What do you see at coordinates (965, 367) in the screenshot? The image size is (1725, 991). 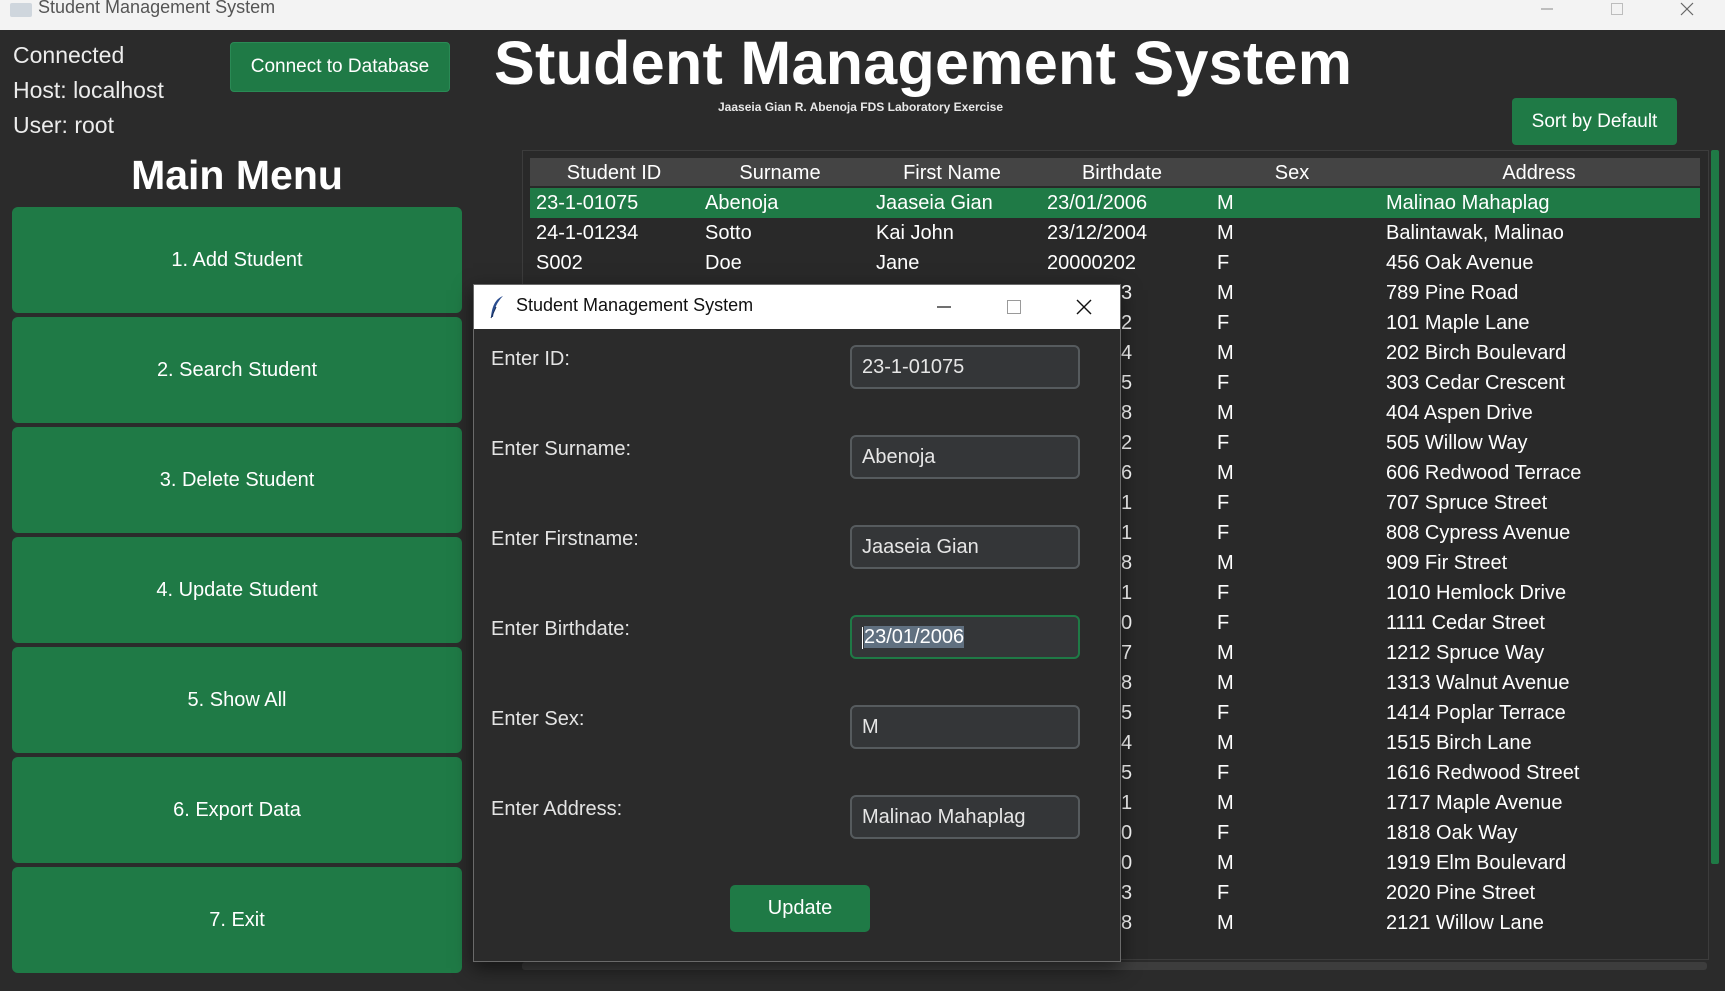 I see `id-input: 23-1-01075` at bounding box center [965, 367].